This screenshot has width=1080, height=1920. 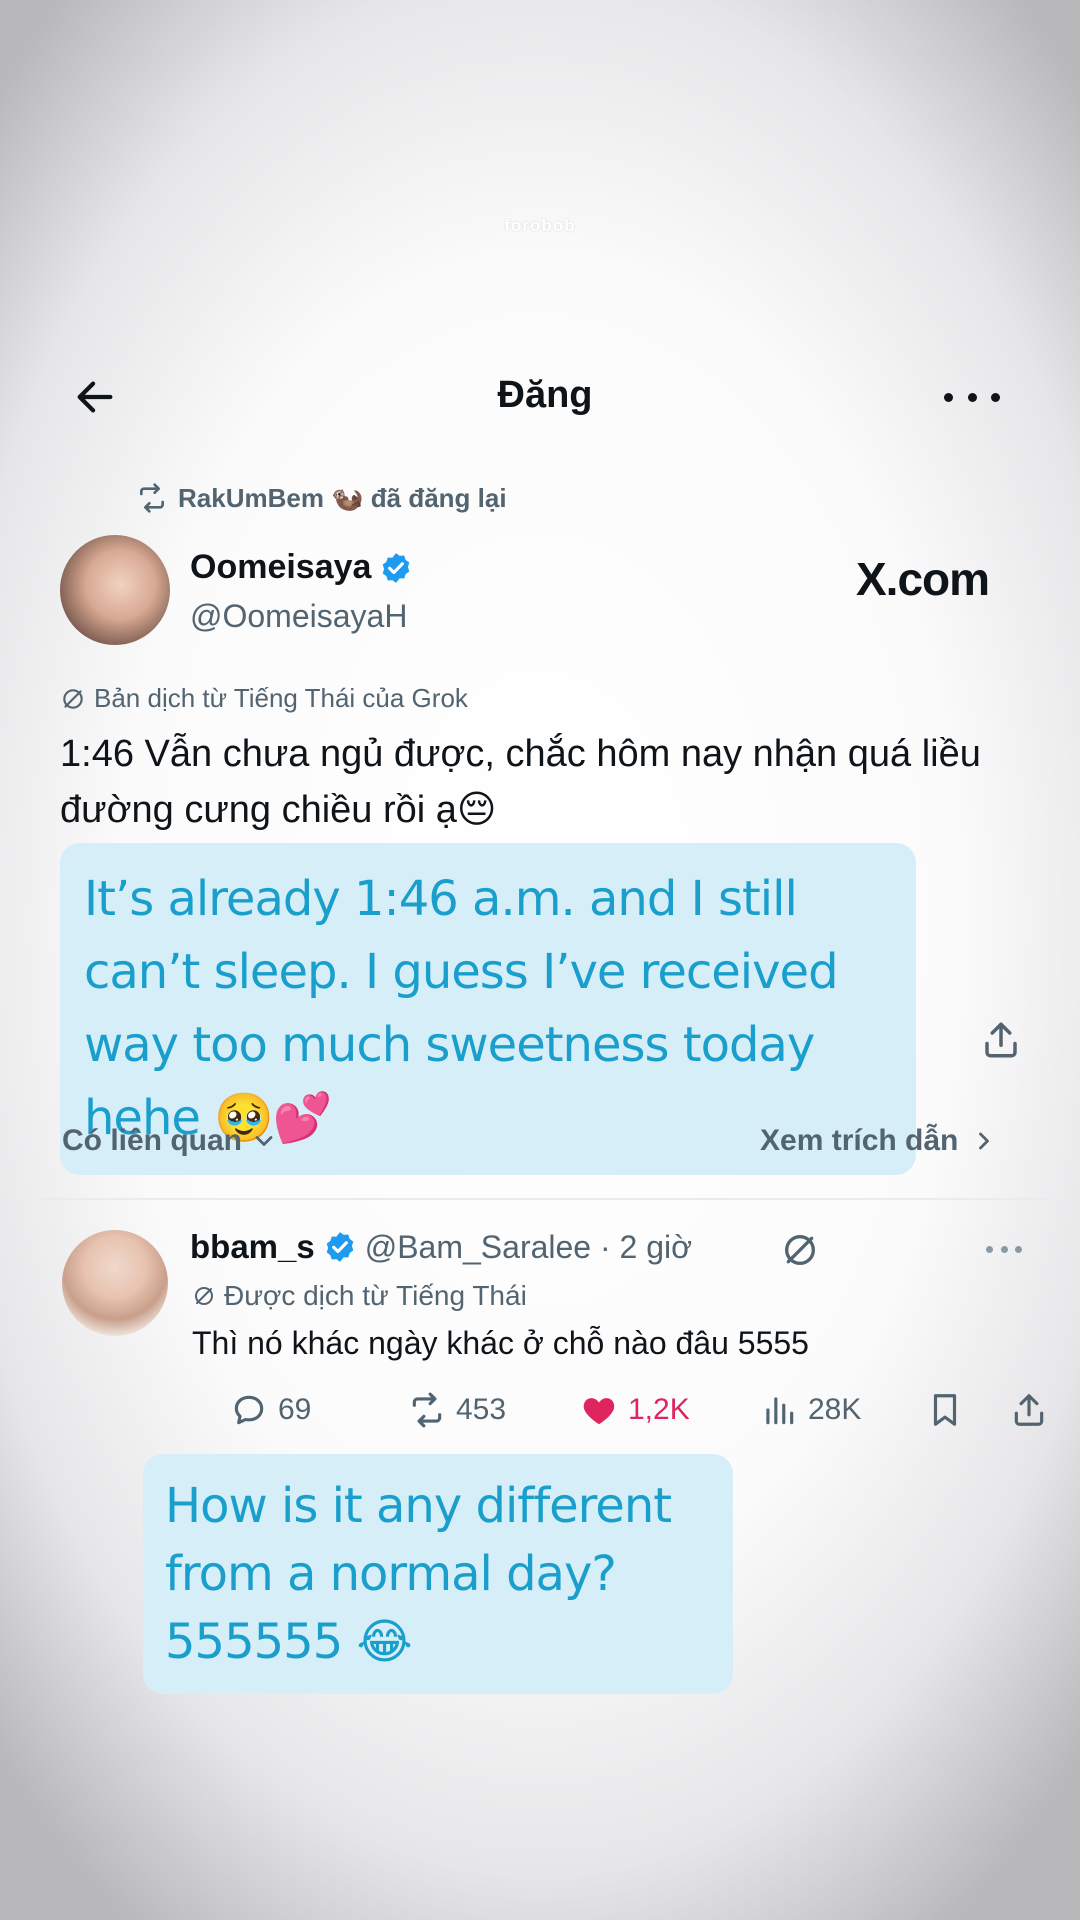 I want to click on reply-button: 69, so click(x=270, y=1410).